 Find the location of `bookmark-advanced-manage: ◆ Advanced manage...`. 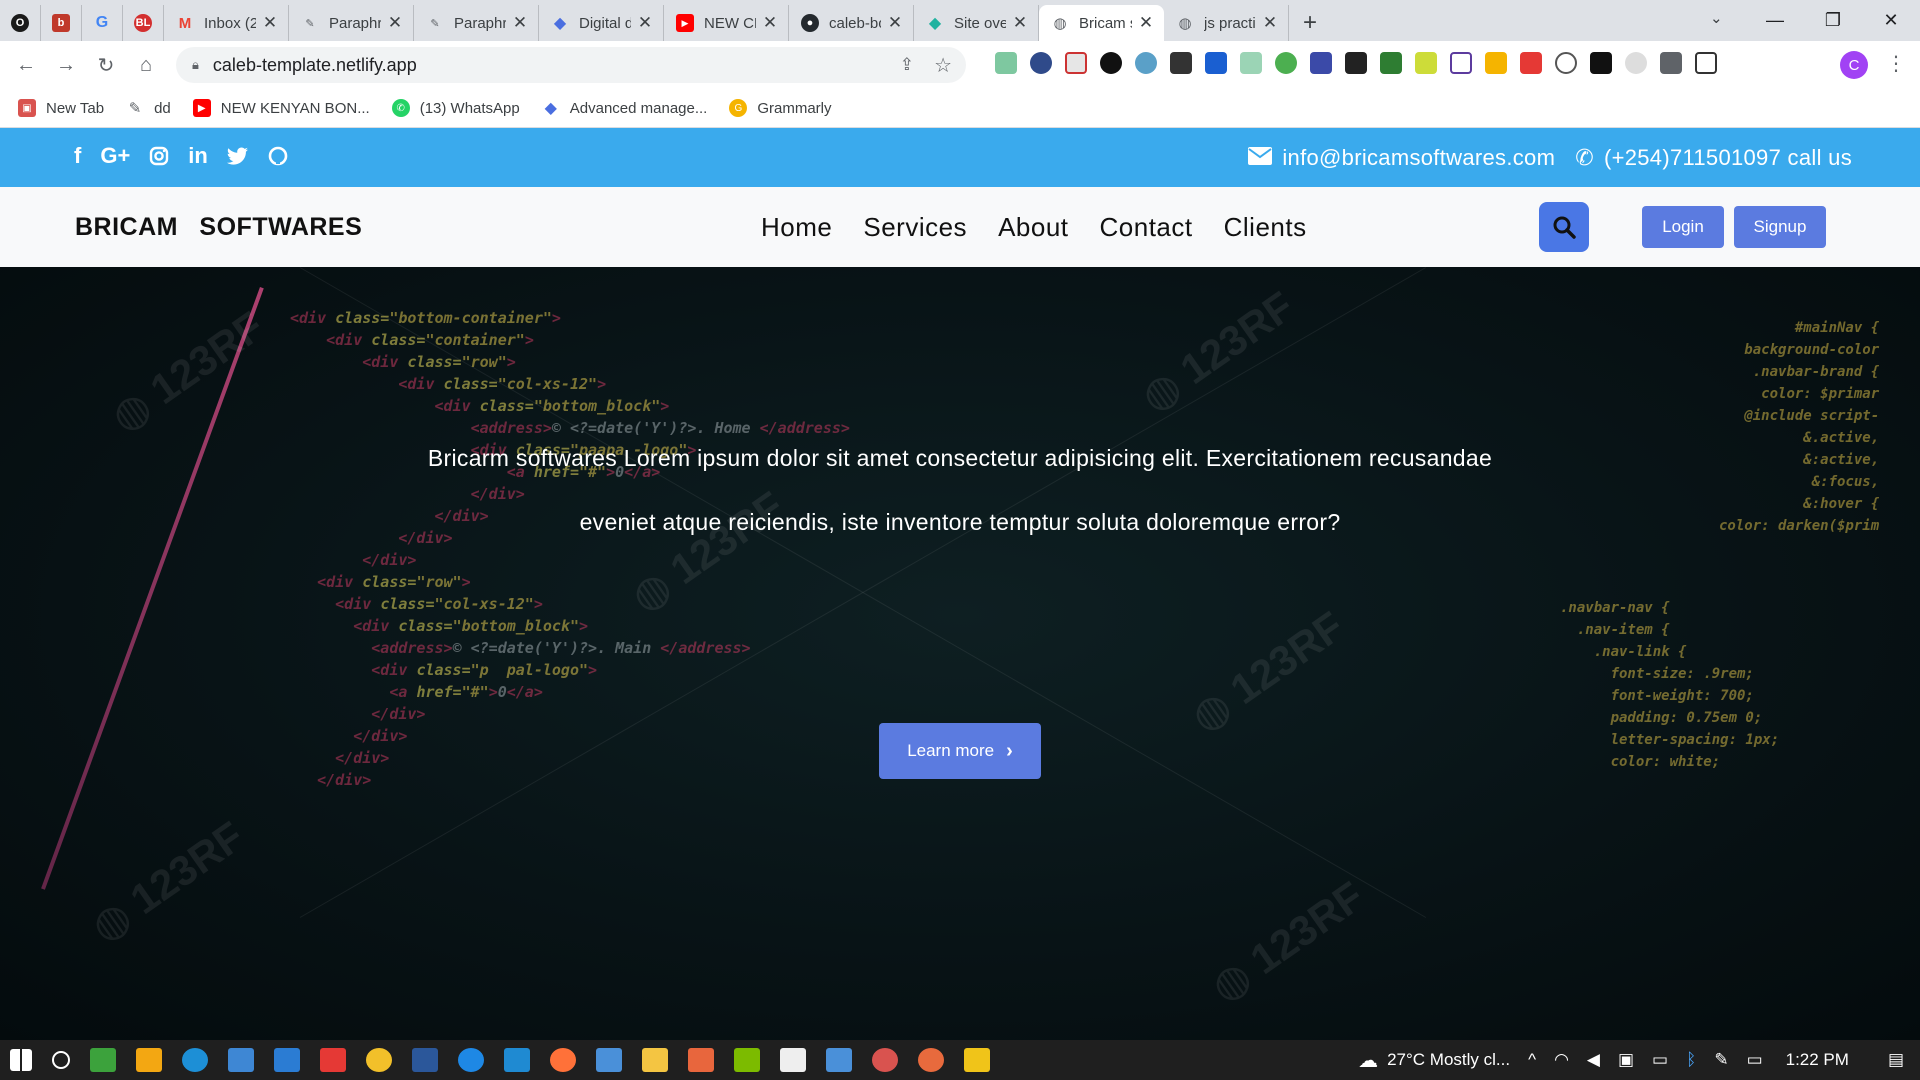

bookmark-advanced-manage: ◆ Advanced manage... is located at coordinates (625, 108).